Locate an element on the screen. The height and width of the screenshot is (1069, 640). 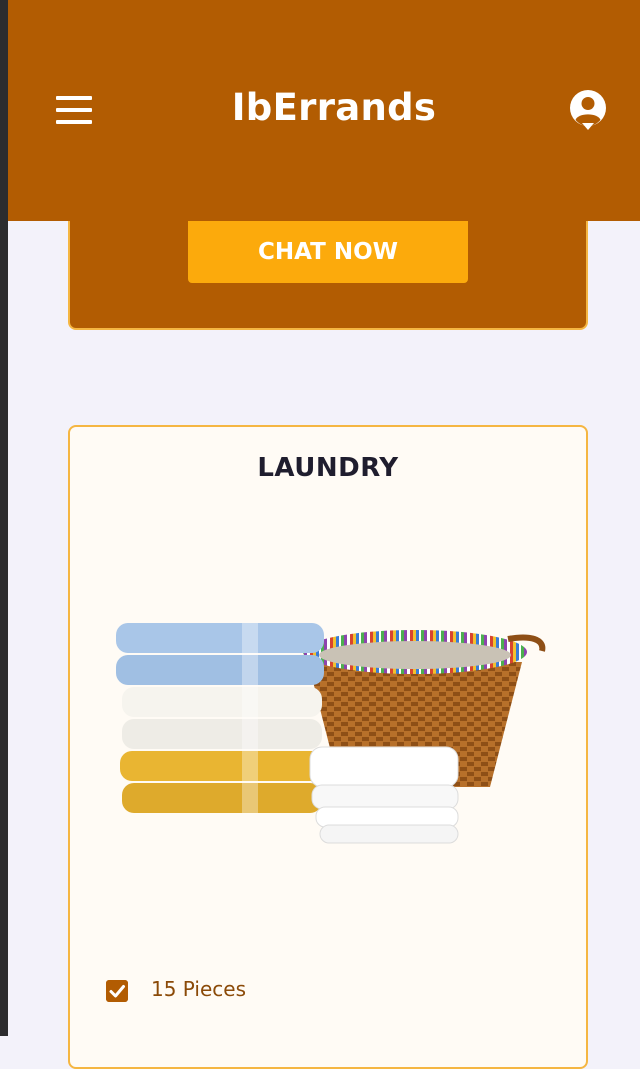
checkbox-checked-icon is located at coordinates (117, 991).